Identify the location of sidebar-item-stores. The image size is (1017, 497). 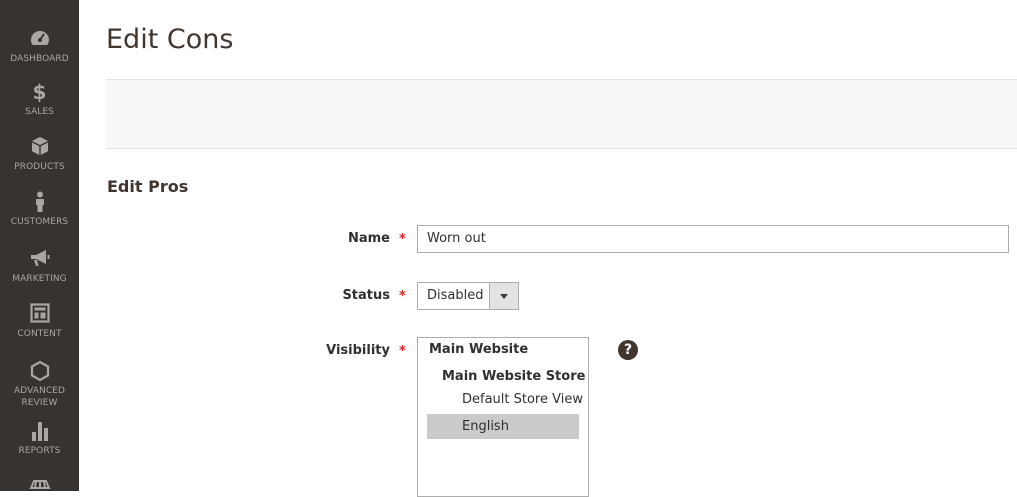
(39, 484).